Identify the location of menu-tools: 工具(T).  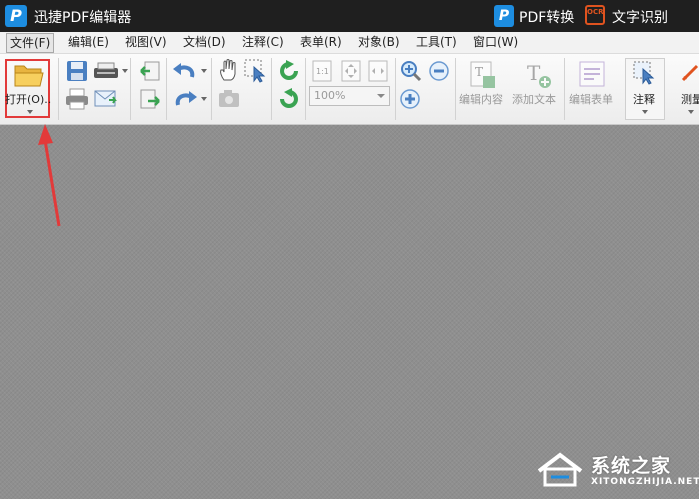
(436, 42).